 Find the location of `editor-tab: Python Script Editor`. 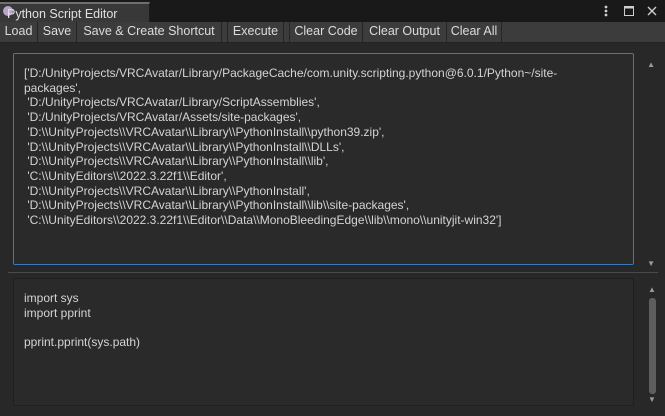

editor-tab: Python Script Editor is located at coordinates (75, 12).